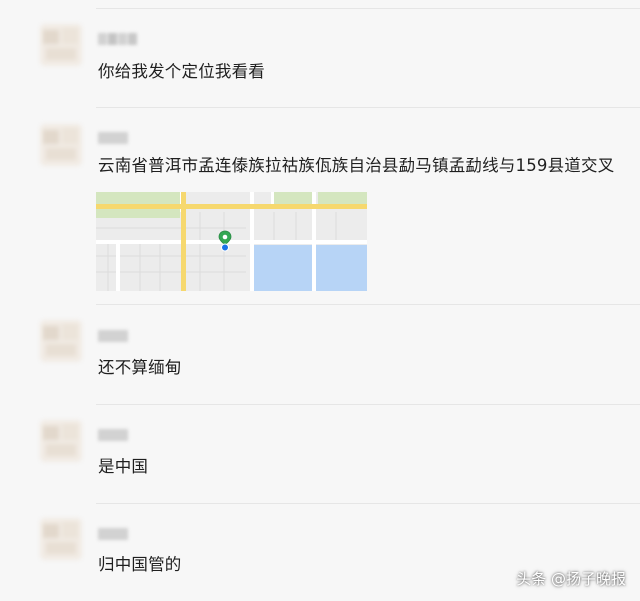  I want to click on location-address: 云南省普洱市孟连傣族拉祜族佤族自治县勐马镇孟勐线与159县道交叉, so click(356, 164).